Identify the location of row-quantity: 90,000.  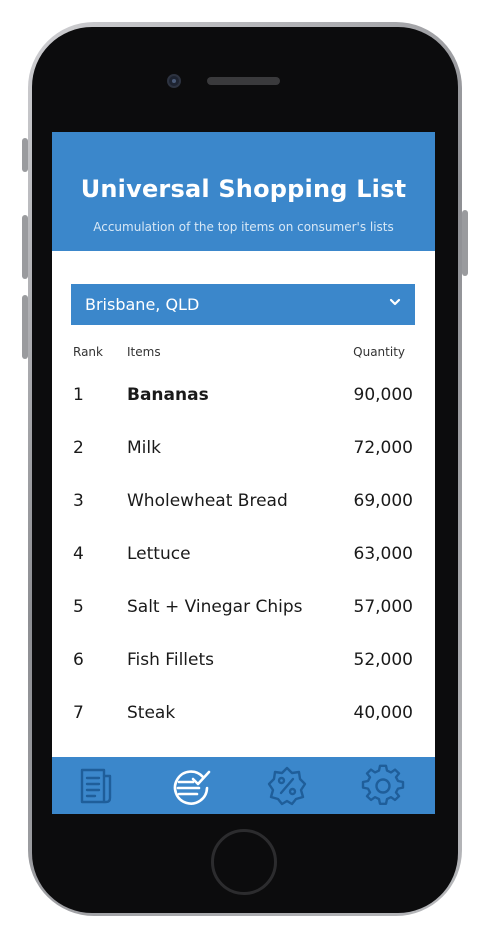
(383, 395).